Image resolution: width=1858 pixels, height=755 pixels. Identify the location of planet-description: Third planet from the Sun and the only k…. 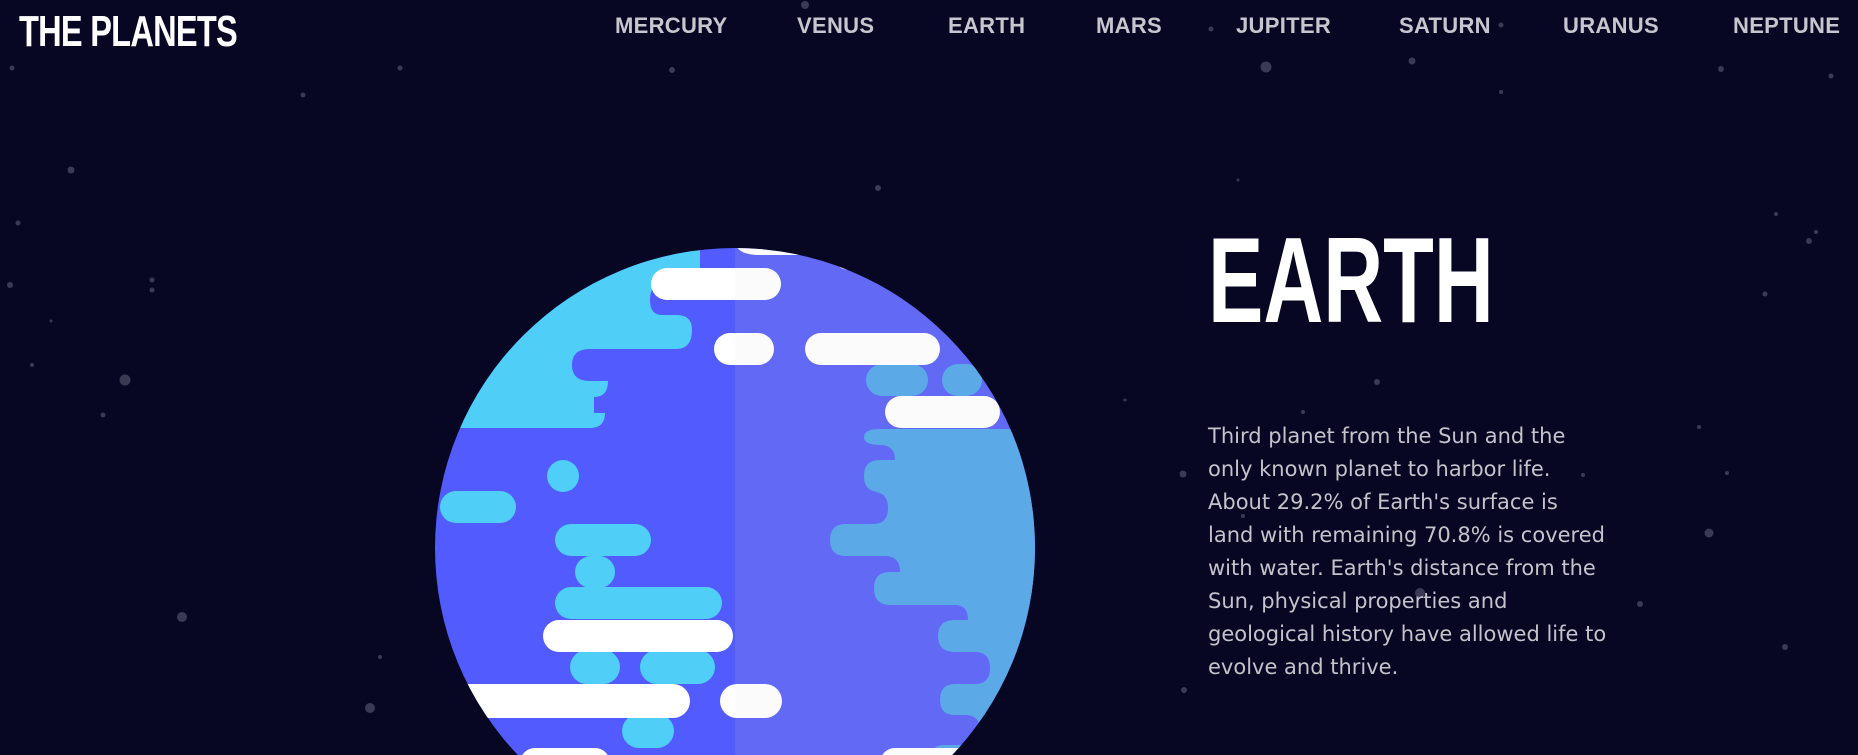
(1407, 551).